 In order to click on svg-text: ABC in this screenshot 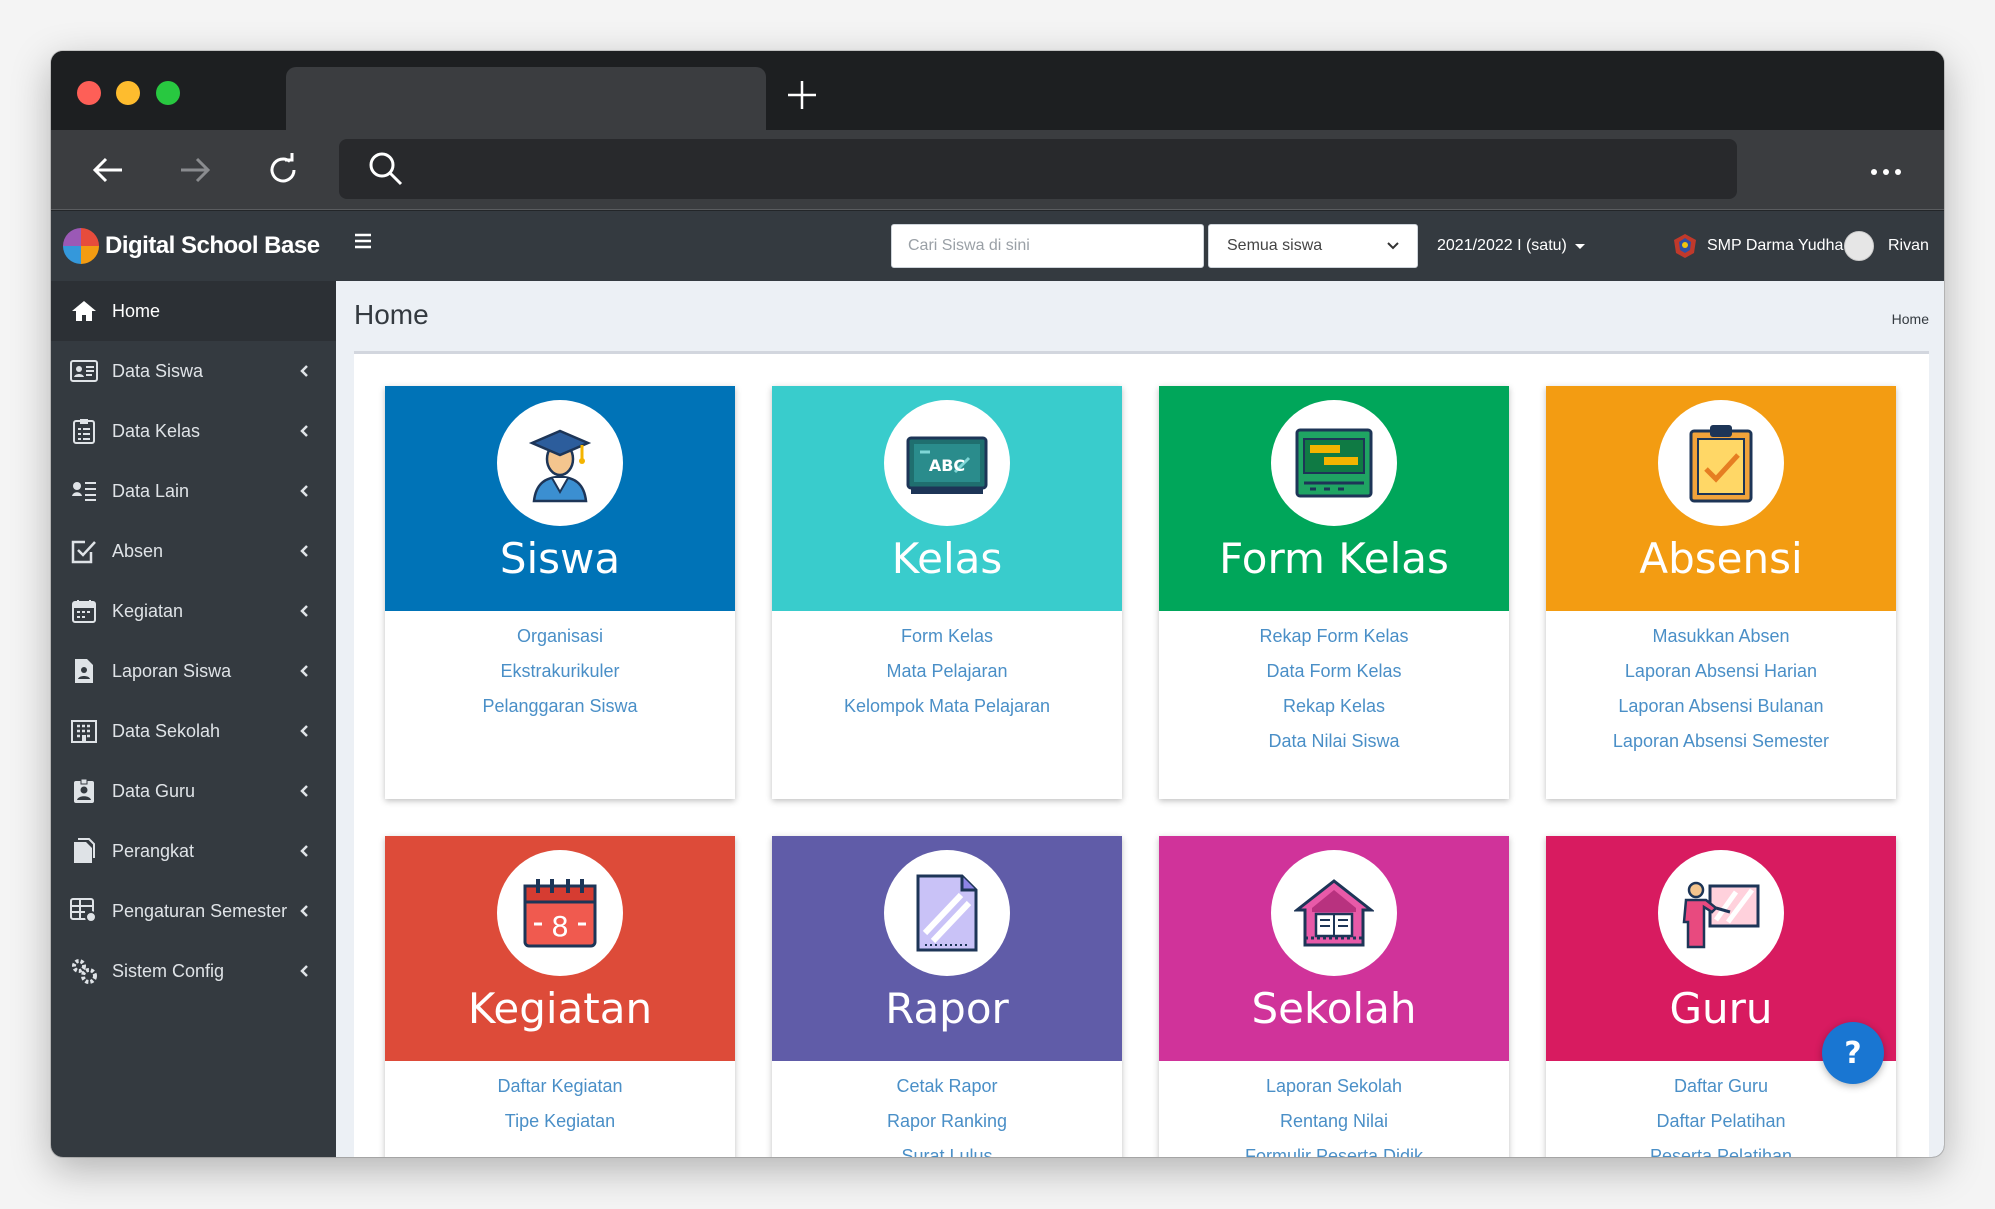, I will do `click(947, 465)`.